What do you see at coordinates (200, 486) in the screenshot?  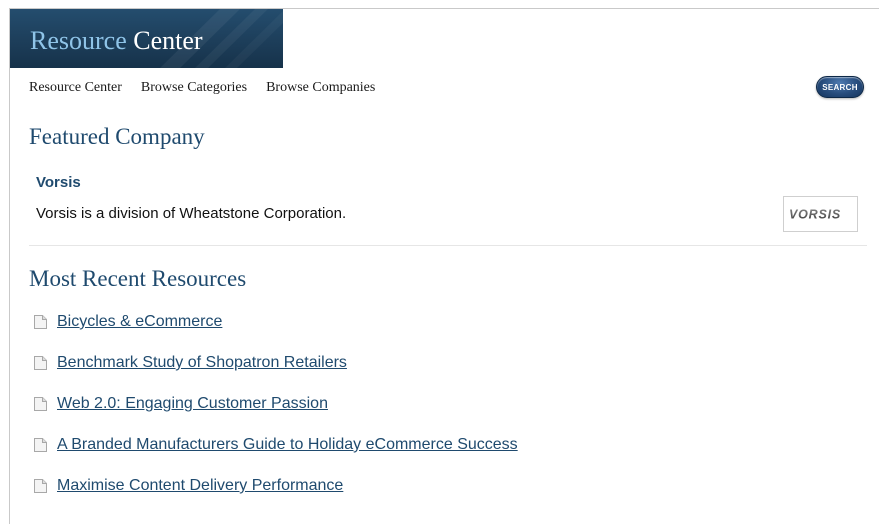 I see `resource-link-maximise-content-delivery: Maximise Content Delivery Performance` at bounding box center [200, 486].